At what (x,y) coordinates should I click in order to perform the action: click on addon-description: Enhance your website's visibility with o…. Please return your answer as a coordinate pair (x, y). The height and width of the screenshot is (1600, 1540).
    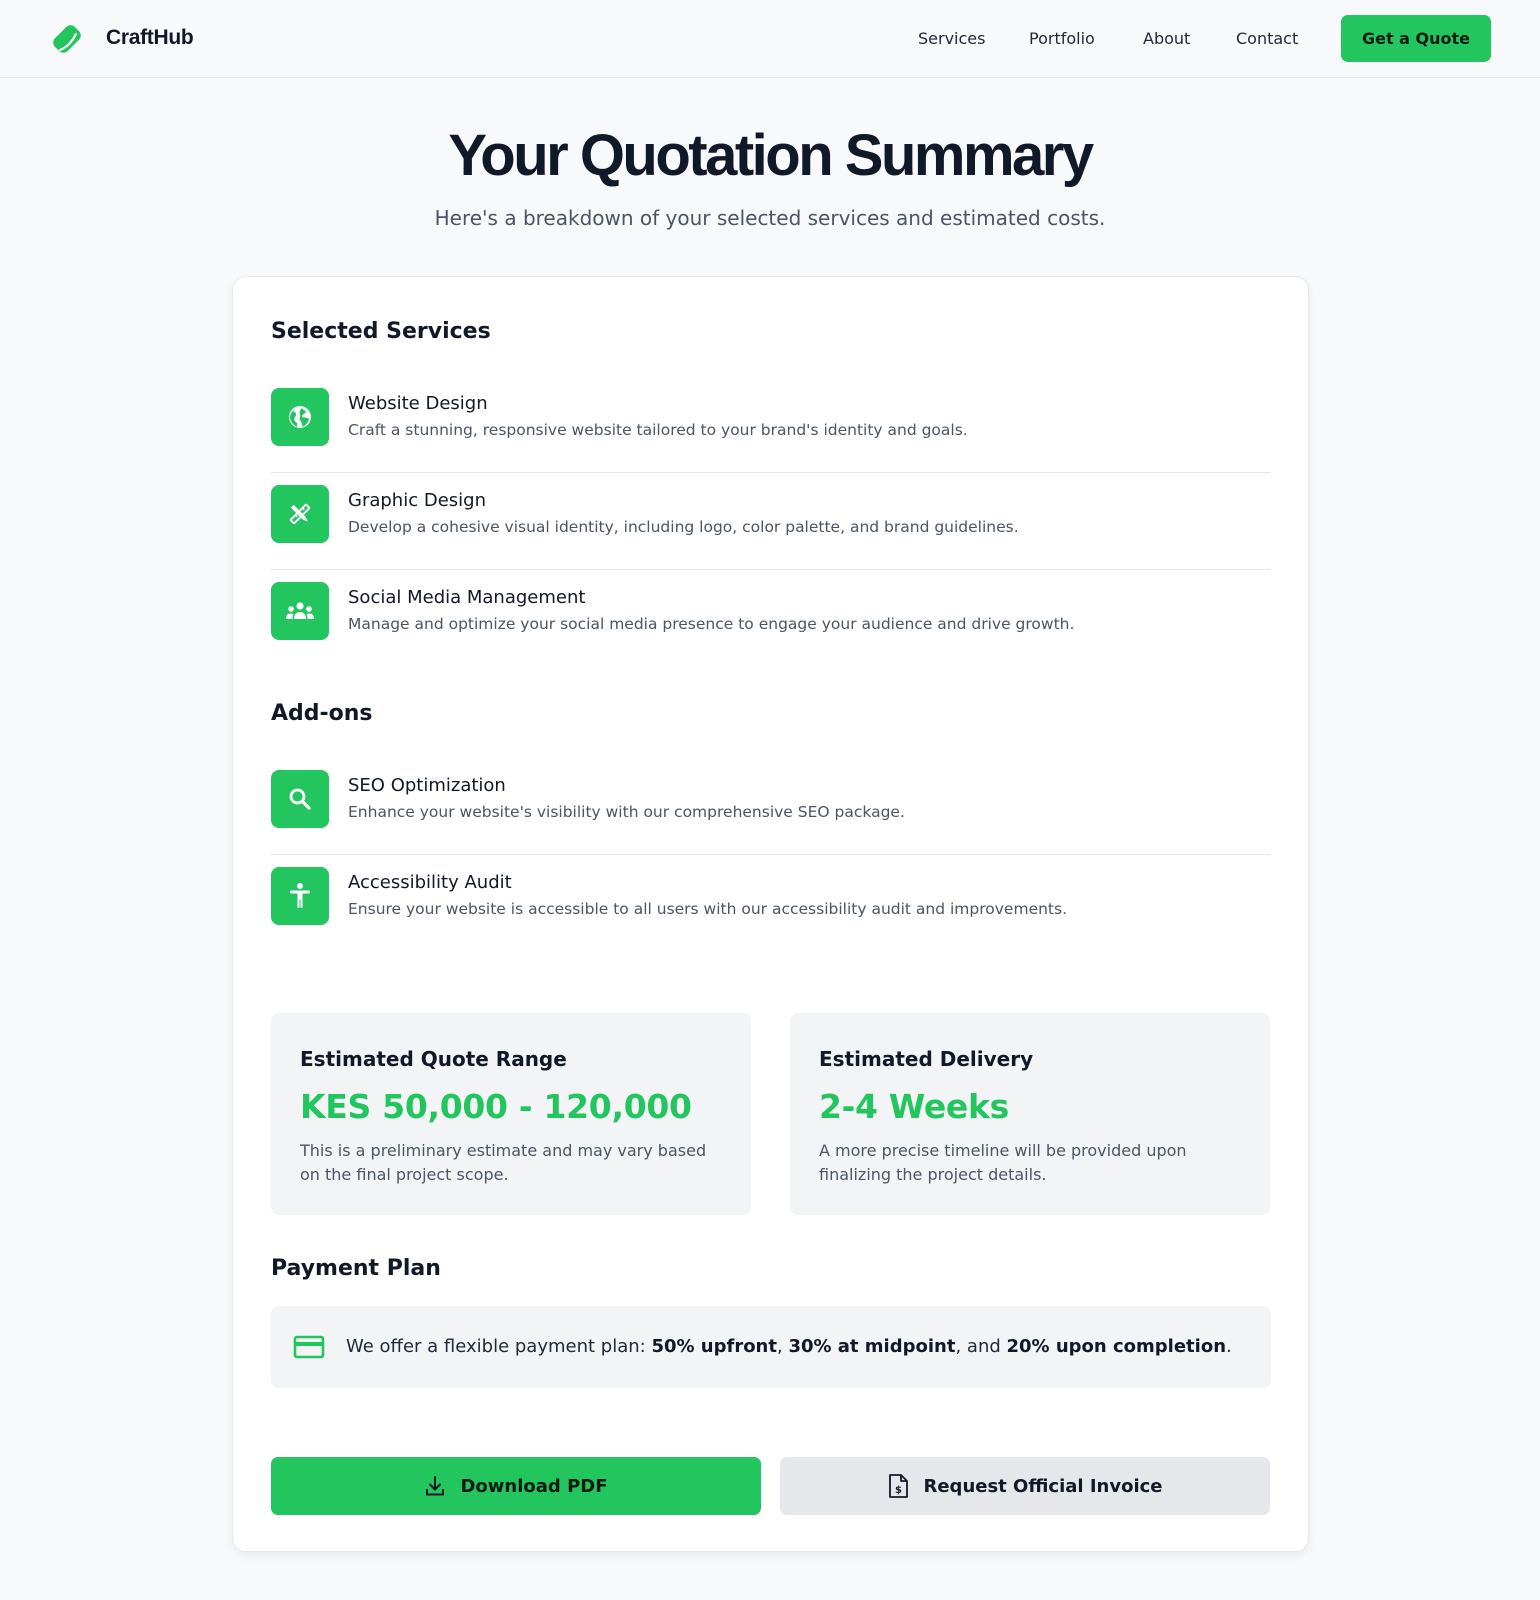
    Looking at the image, I should click on (626, 812).